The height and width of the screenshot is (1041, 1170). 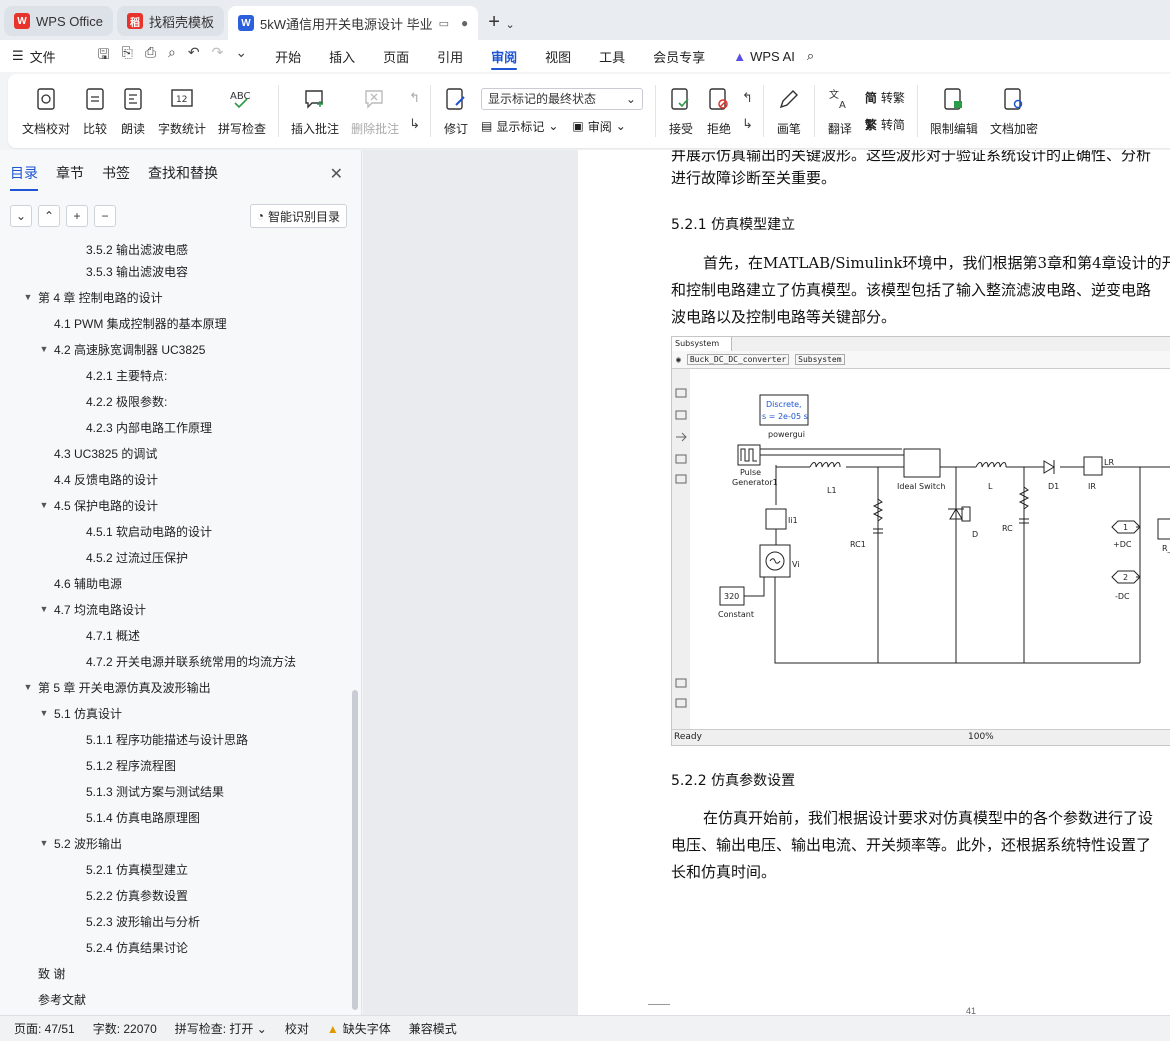 What do you see at coordinates (194, 56) in the screenshot?
I see `undo-icon: ↶` at bounding box center [194, 56].